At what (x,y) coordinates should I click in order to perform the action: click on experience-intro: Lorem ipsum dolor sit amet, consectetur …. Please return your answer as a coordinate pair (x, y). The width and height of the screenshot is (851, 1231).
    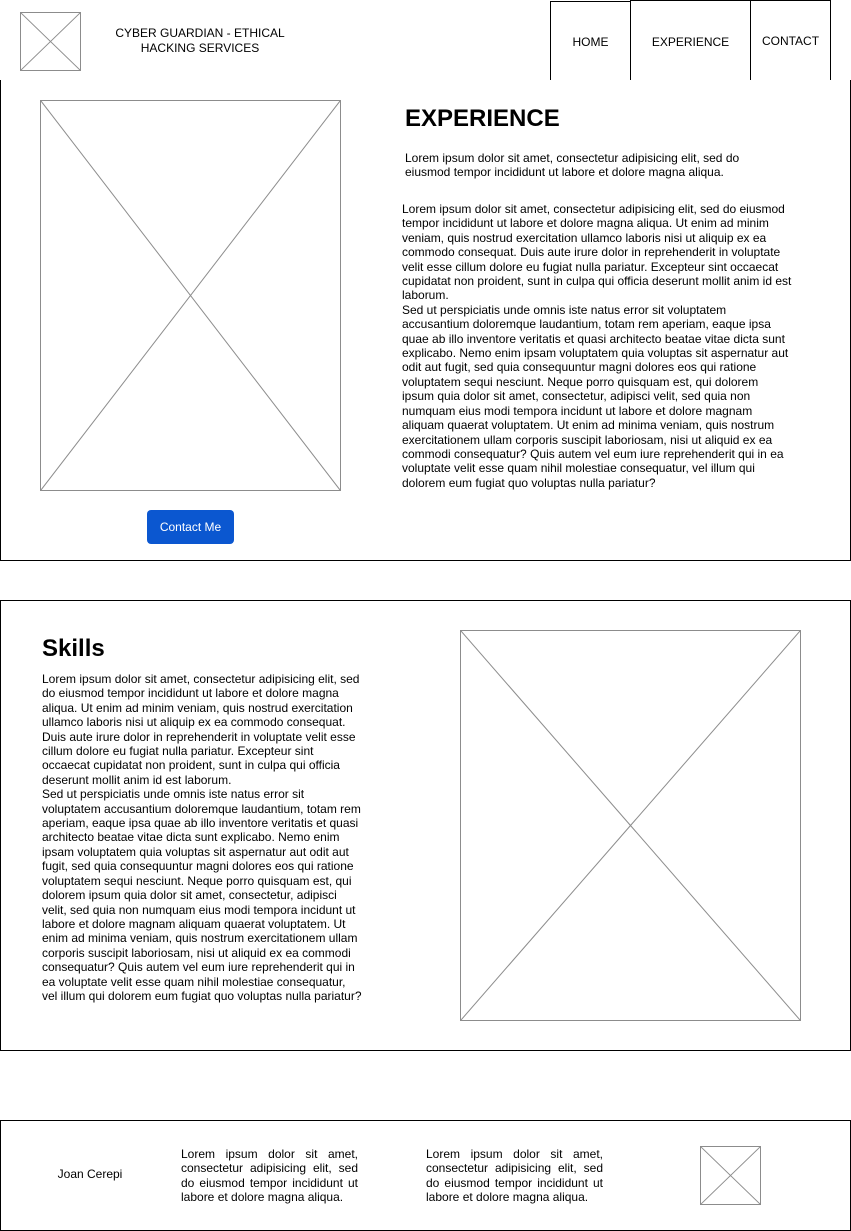
    Looking at the image, I should click on (572, 165).